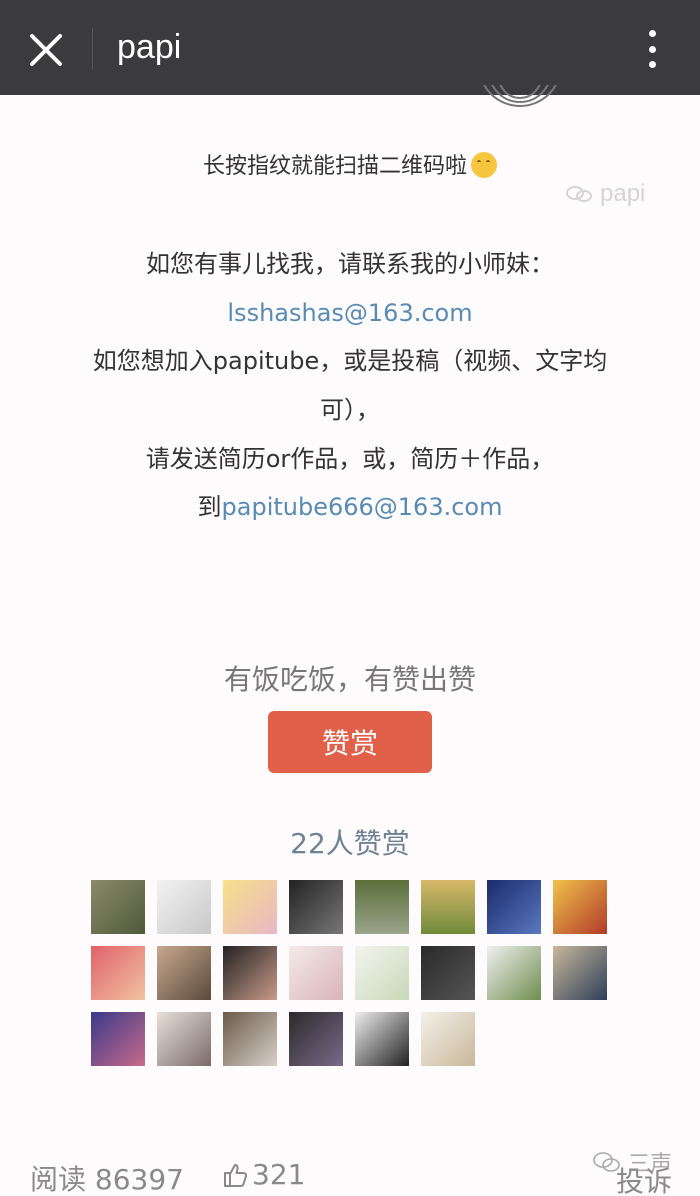  What do you see at coordinates (350, 742) in the screenshot?
I see `reward-button: 赞赏` at bounding box center [350, 742].